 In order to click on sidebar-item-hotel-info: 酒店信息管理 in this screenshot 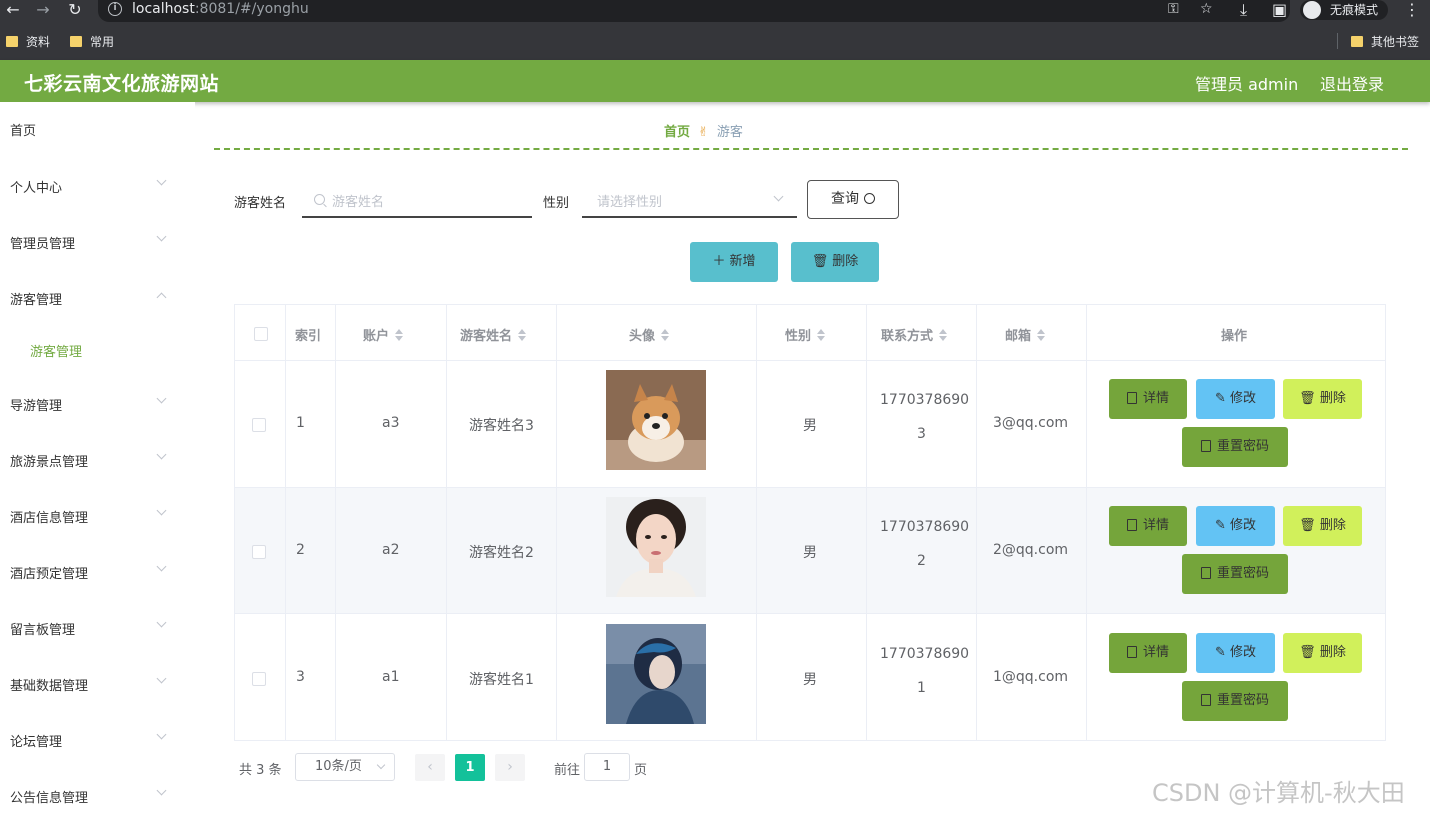, I will do `click(49, 516)`.